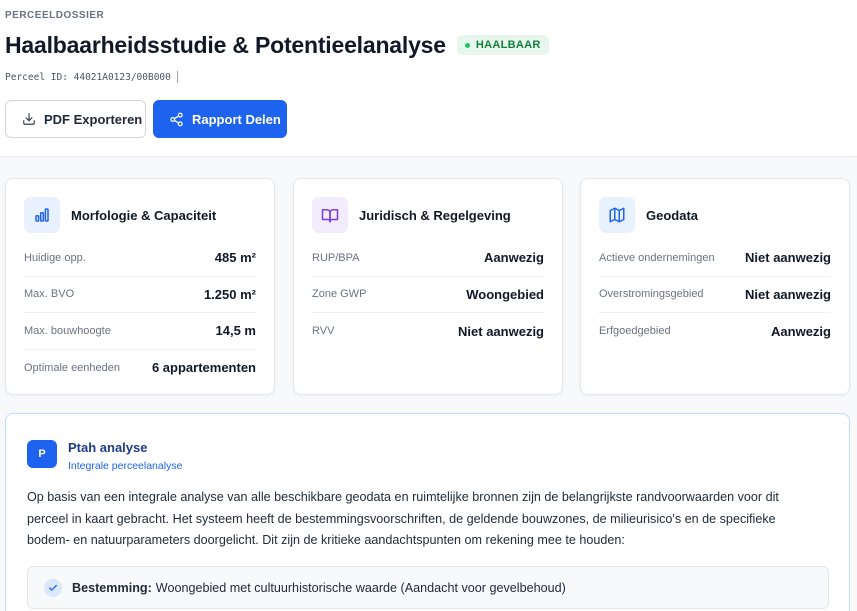 The height and width of the screenshot is (611, 857). What do you see at coordinates (108, 447) in the screenshot?
I see `analysis-title: Ptah analyse` at bounding box center [108, 447].